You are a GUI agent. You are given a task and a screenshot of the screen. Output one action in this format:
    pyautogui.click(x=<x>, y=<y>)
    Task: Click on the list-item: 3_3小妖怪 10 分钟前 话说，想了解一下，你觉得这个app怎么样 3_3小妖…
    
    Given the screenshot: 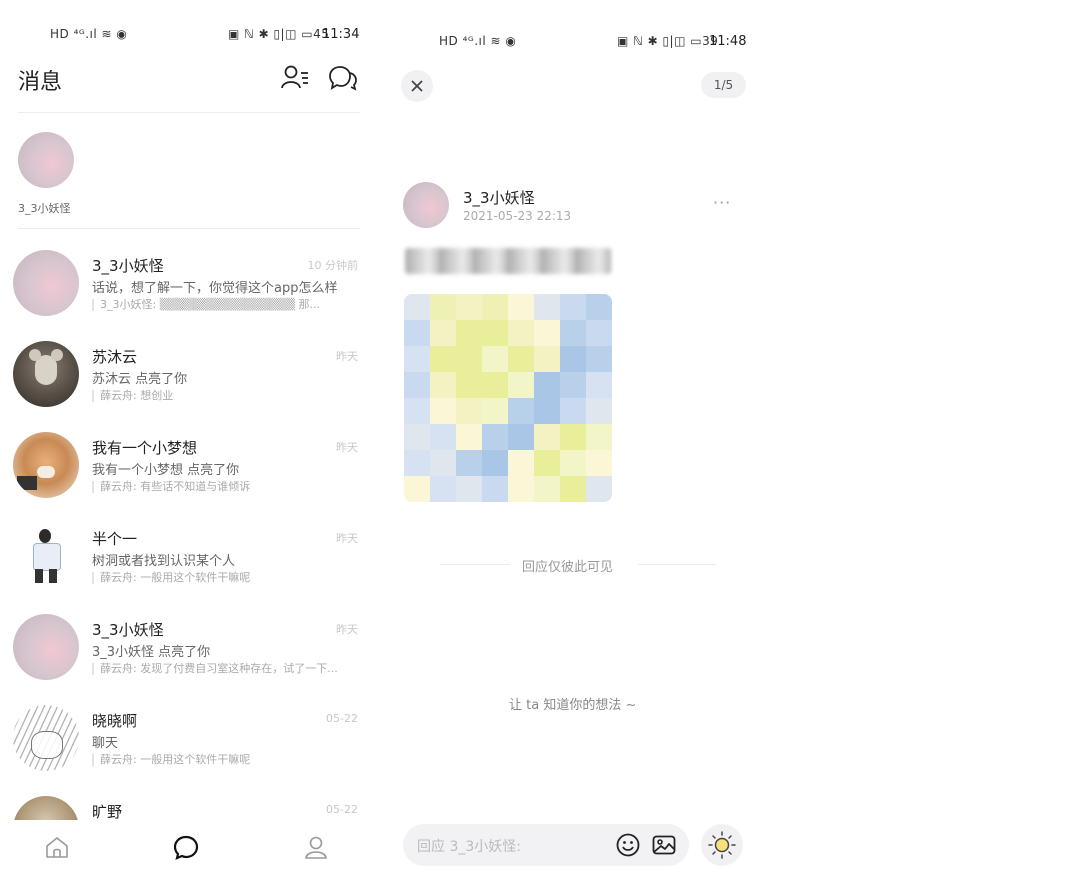 What is the action you would take?
    pyautogui.click(x=185, y=285)
    